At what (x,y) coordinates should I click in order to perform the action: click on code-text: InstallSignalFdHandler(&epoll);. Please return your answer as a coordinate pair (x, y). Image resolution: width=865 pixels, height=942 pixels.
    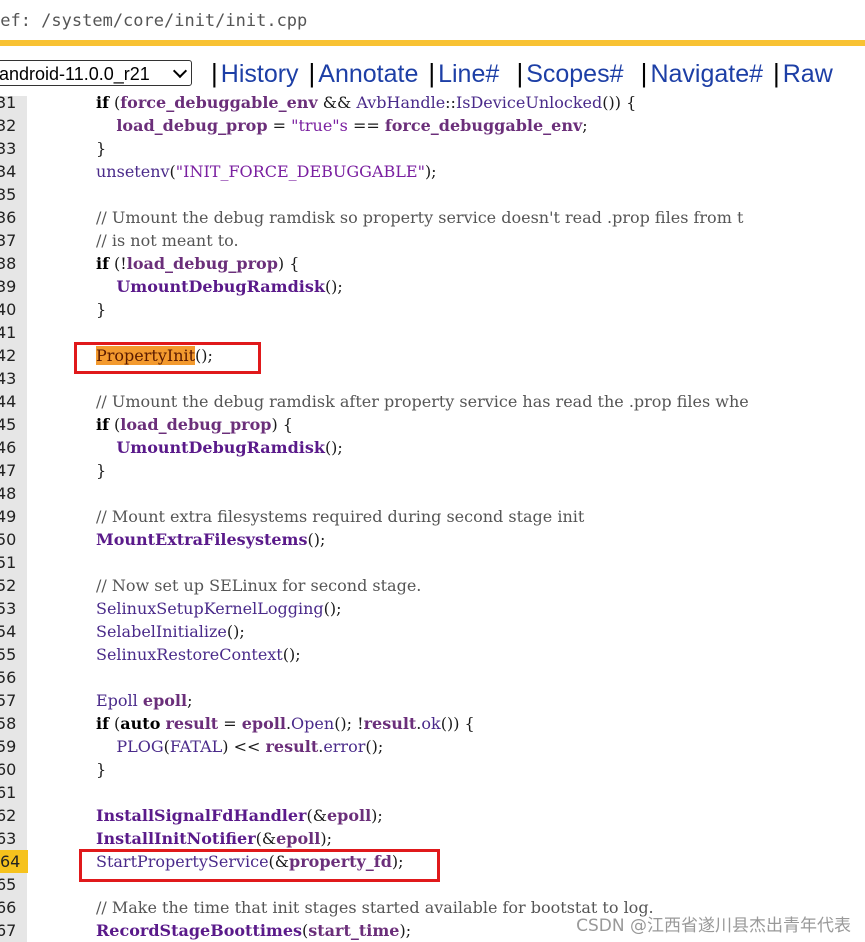
    Looking at the image, I should click on (239, 815).